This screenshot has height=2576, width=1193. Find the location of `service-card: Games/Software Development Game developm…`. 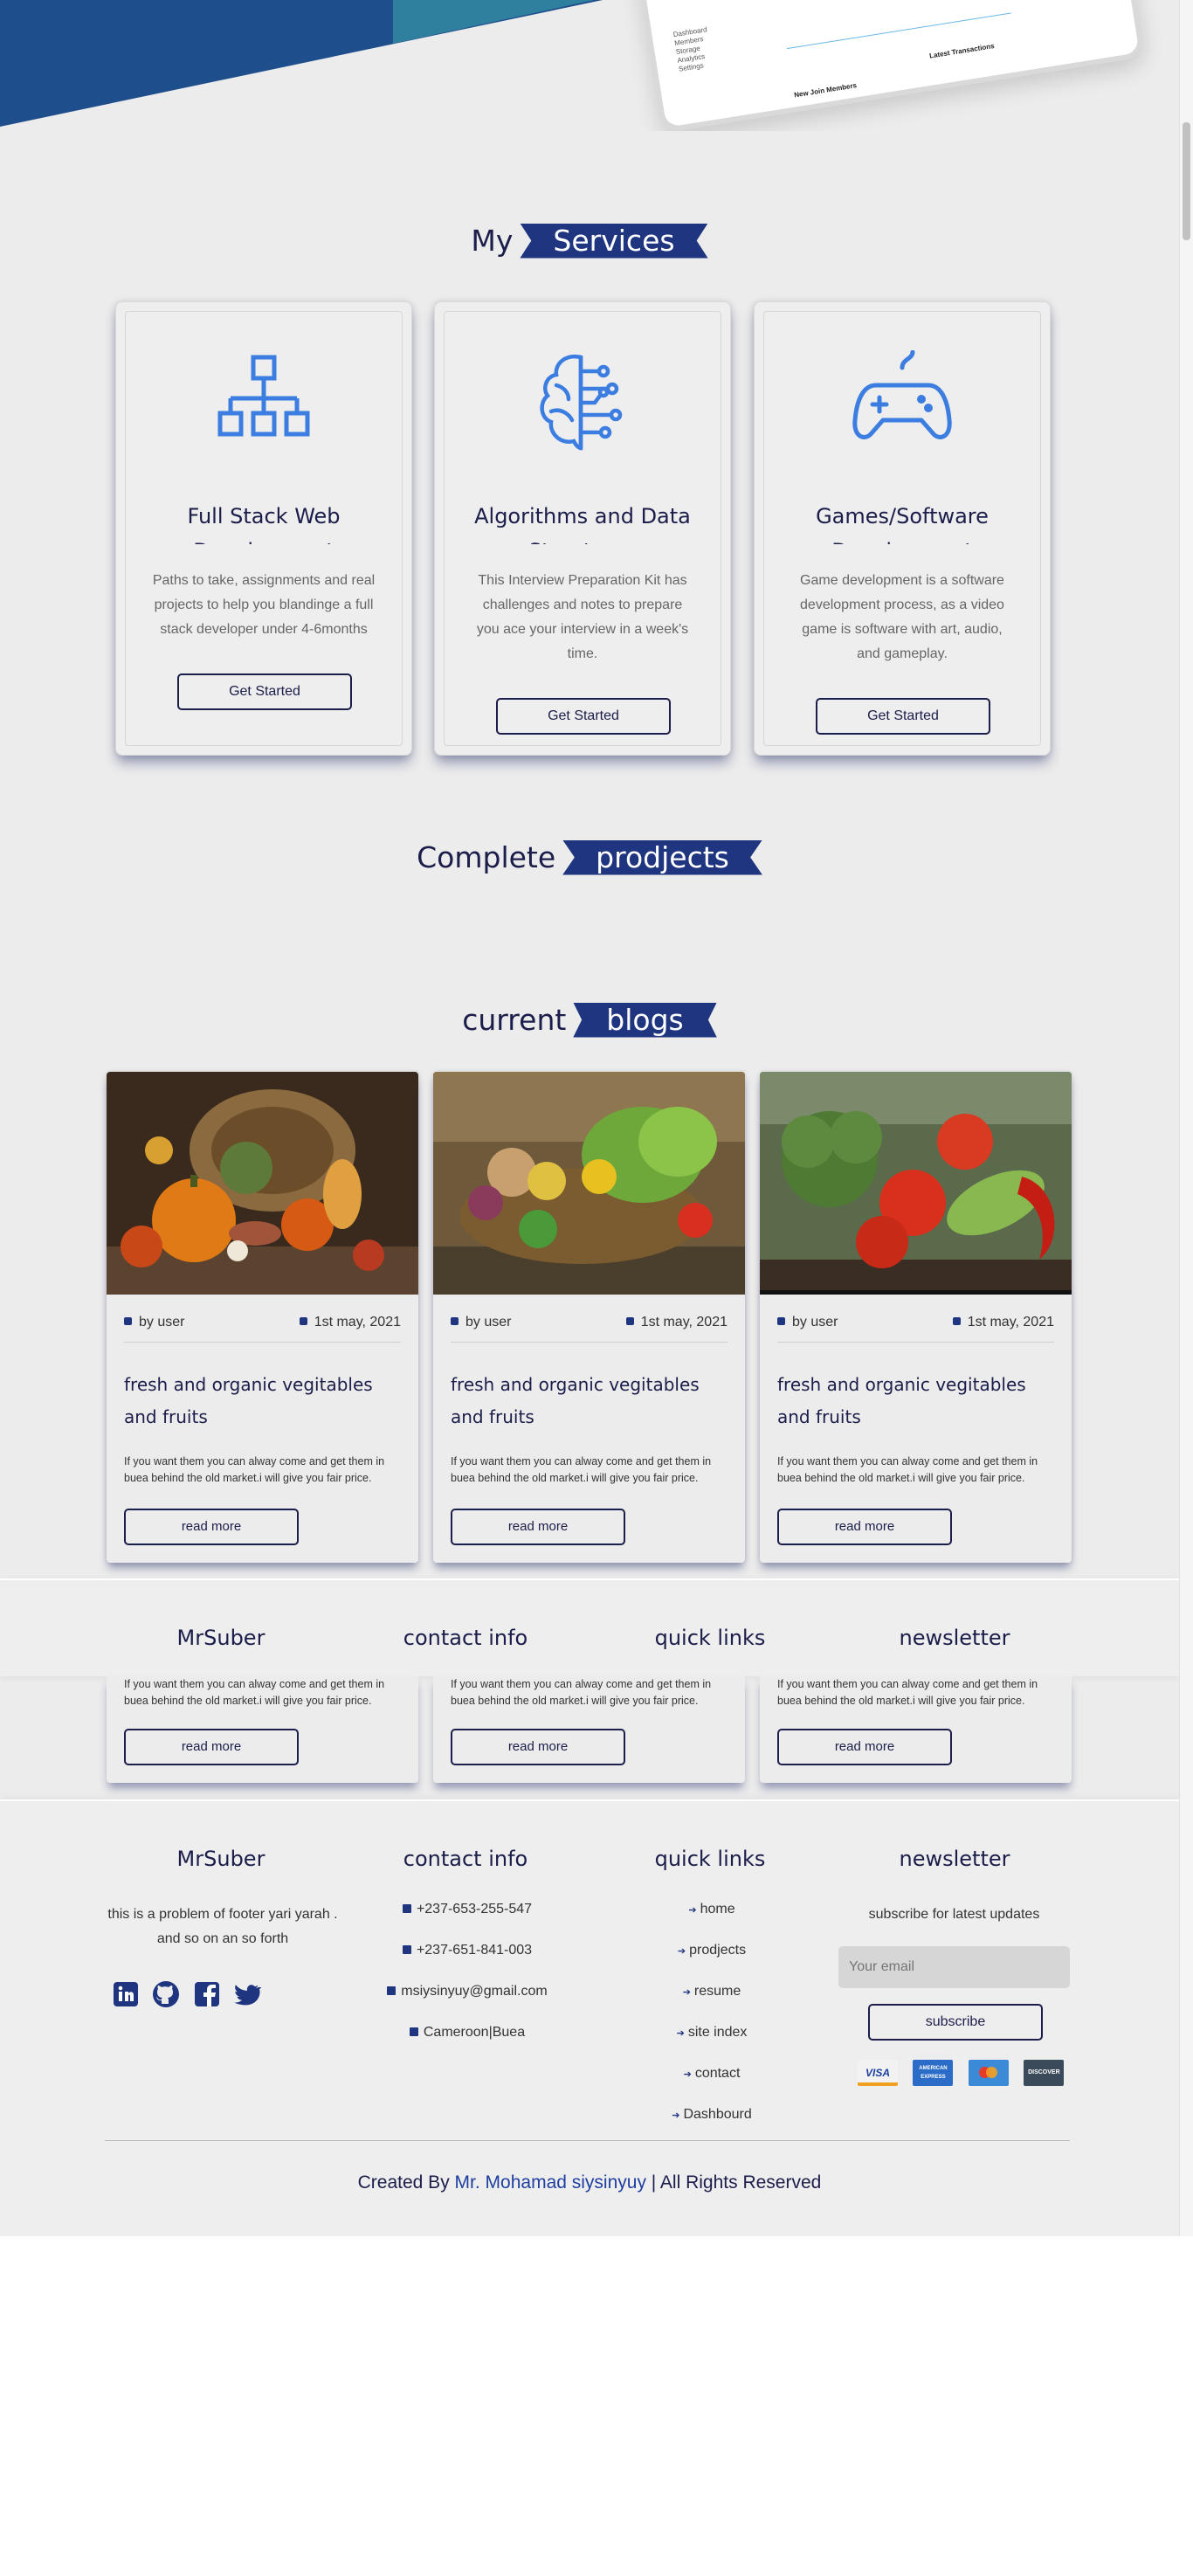

service-card: Games/Software Development Game developm… is located at coordinates (902, 528).